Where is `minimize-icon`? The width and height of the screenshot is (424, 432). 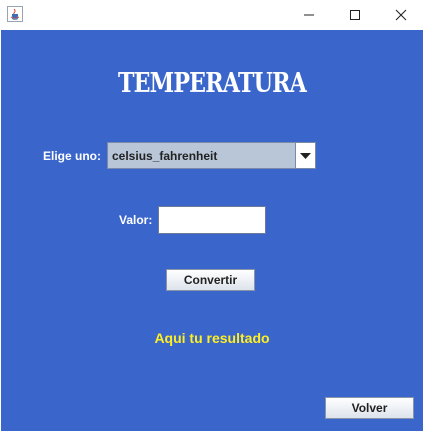
minimize-icon is located at coordinates (309, 15).